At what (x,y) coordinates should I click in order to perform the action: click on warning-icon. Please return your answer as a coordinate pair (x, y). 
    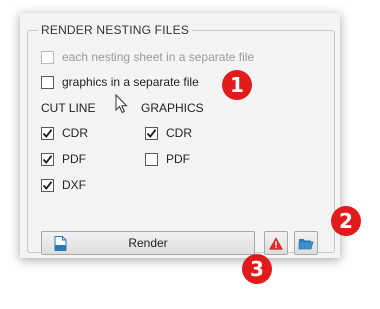
    Looking at the image, I should click on (276, 243).